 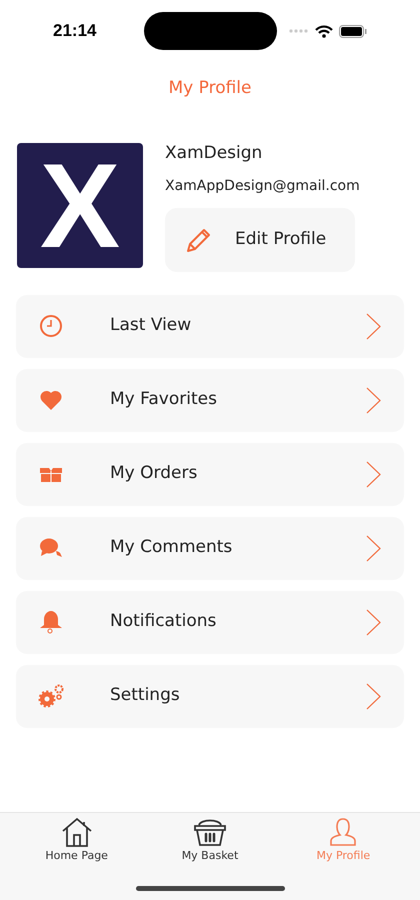 I want to click on heart-icon, so click(x=51, y=400).